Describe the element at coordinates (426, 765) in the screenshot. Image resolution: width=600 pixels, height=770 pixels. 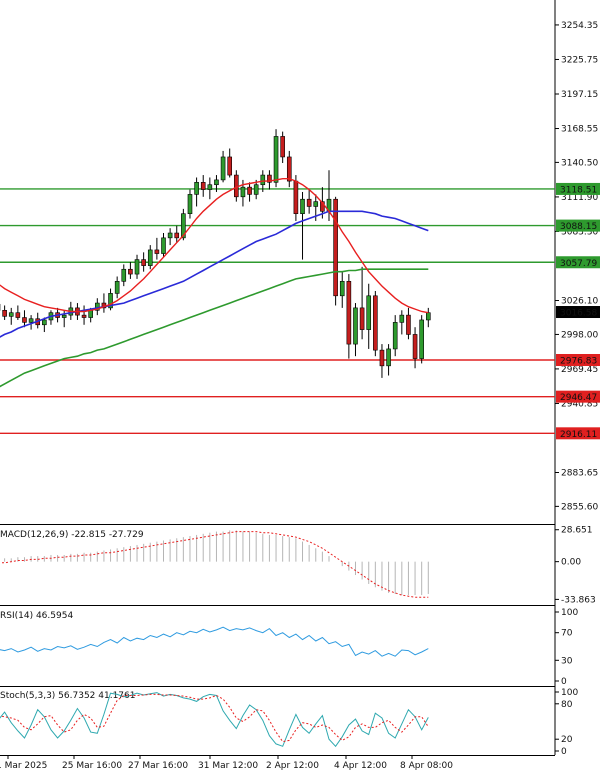
I see `time-tick-label: 8 Apr 08:00` at that location.